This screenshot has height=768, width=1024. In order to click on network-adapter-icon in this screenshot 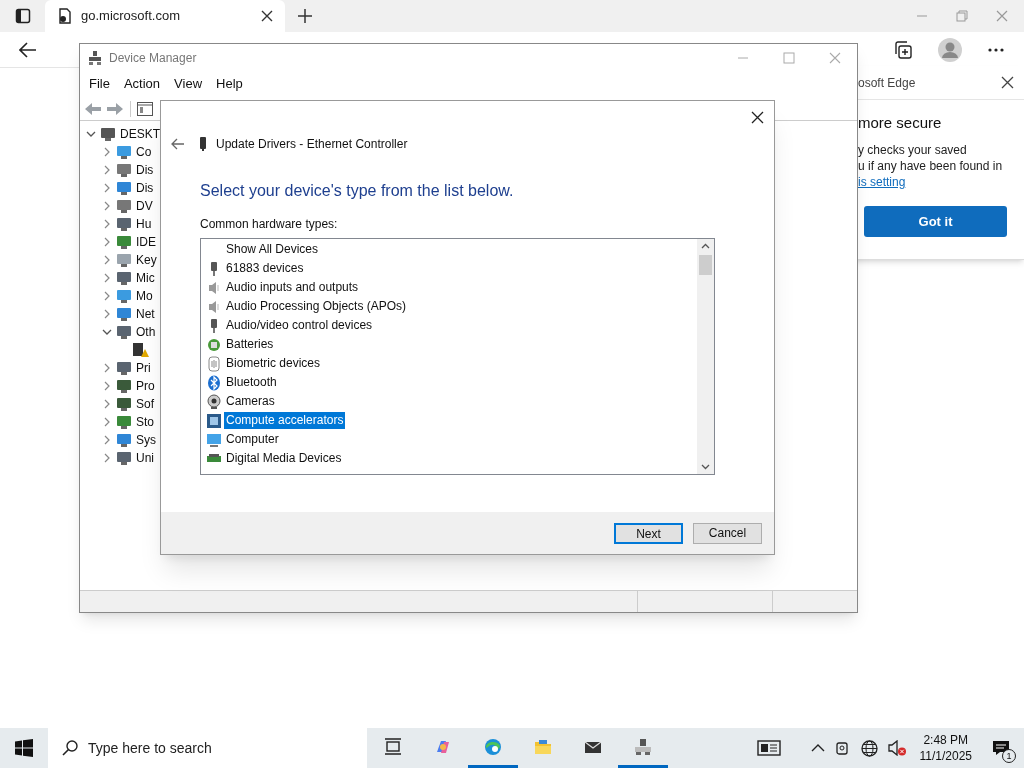, I will do `click(203, 144)`.